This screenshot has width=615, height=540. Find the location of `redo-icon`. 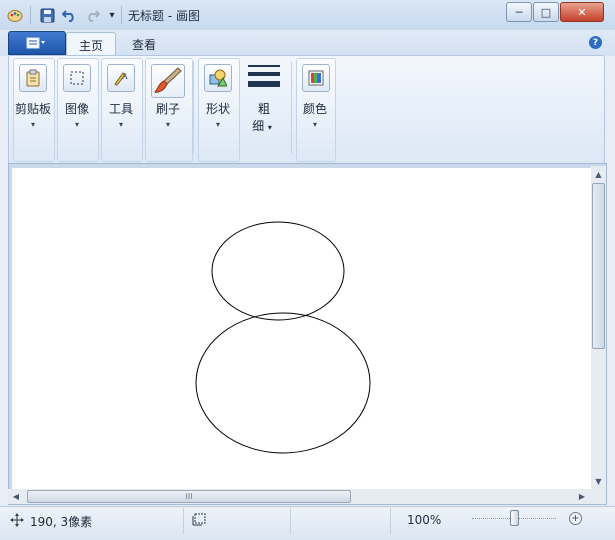

redo-icon is located at coordinates (92, 15).